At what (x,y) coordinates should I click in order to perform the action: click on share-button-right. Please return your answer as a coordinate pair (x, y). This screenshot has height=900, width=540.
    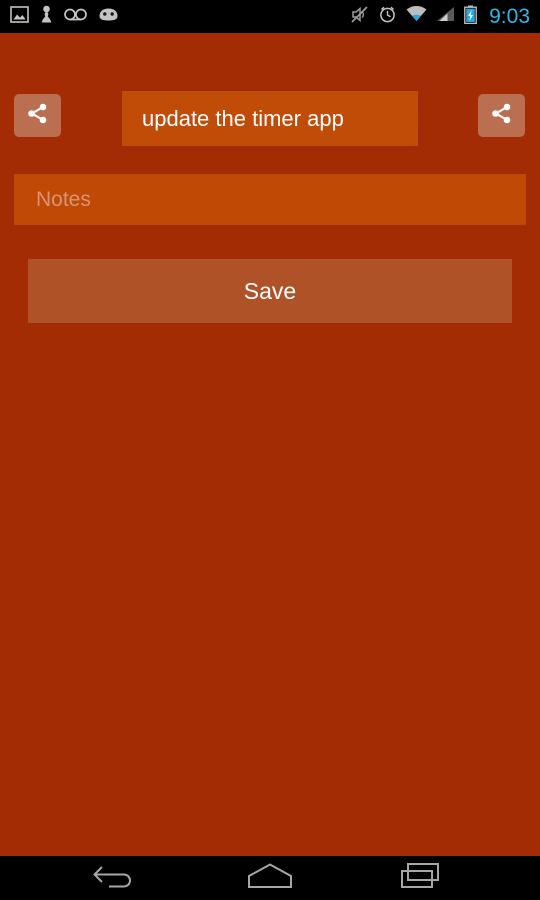
    Looking at the image, I should click on (501, 115).